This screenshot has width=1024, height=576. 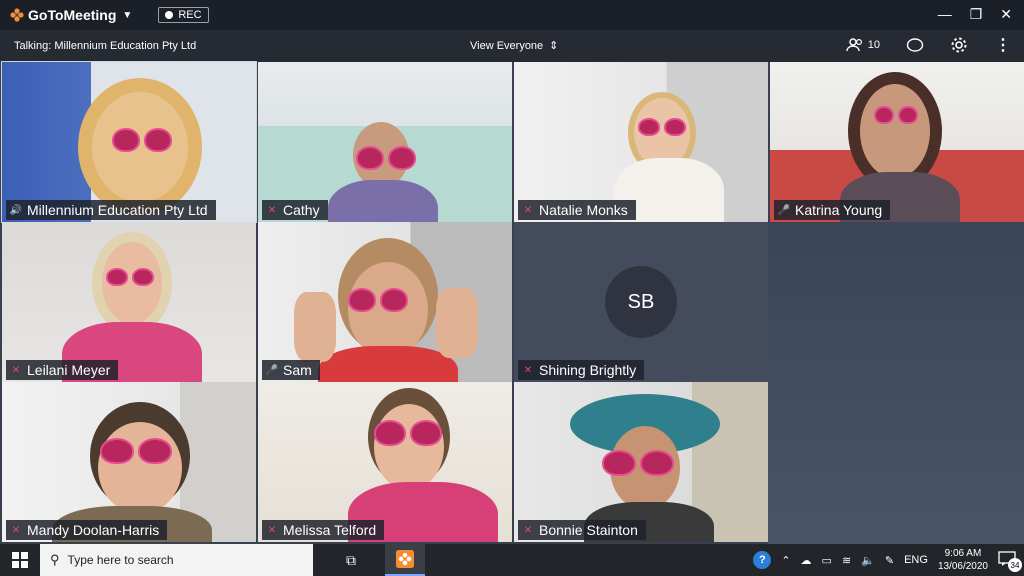 What do you see at coordinates (176, 560) in the screenshot?
I see `taskbar-search: ⚲ Type here to search` at bounding box center [176, 560].